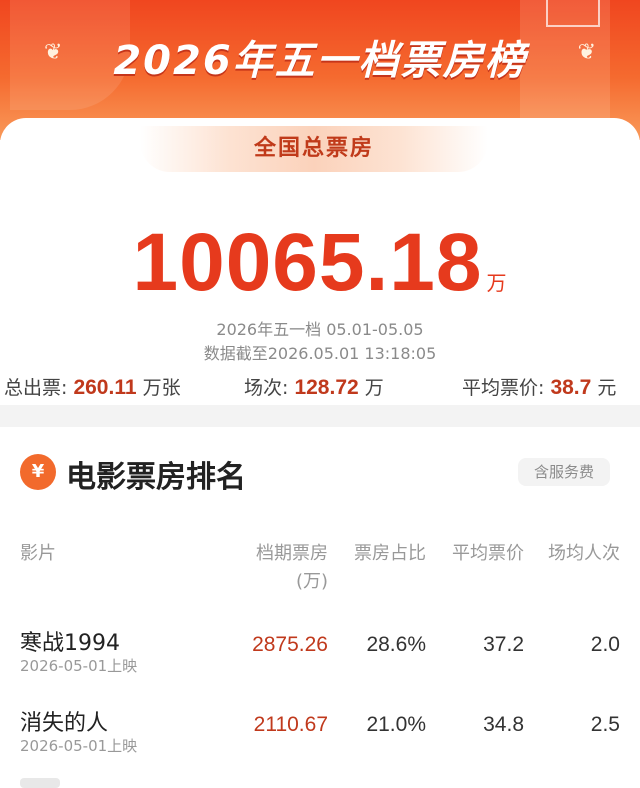 The width and height of the screenshot is (640, 788). What do you see at coordinates (326, 387) in the screenshot?
I see `stat-shows-value: 128.72` at bounding box center [326, 387].